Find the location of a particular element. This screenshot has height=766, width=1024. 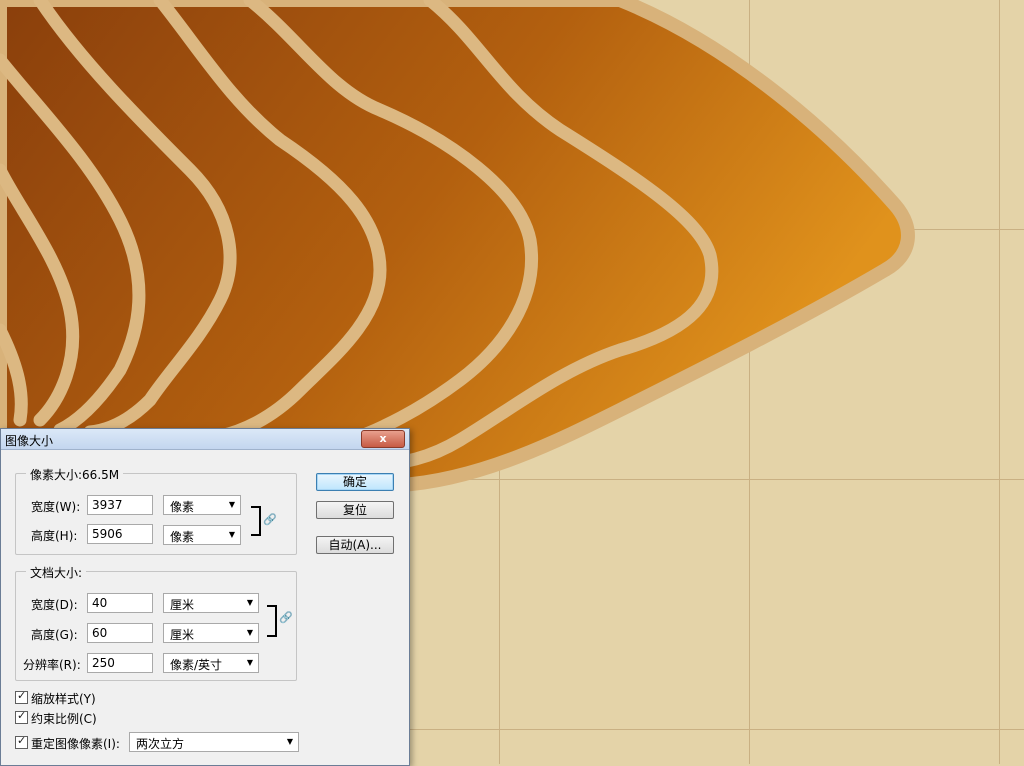

resample-method-value: 两次立方 is located at coordinates (160, 744).